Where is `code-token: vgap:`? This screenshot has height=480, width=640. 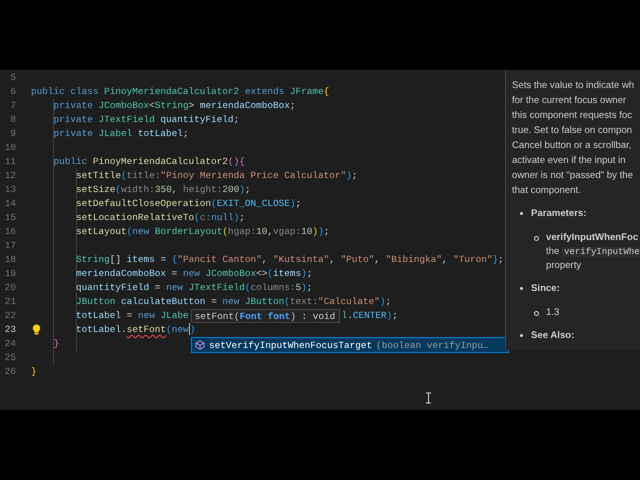 code-token: vgap: is located at coordinates (287, 232).